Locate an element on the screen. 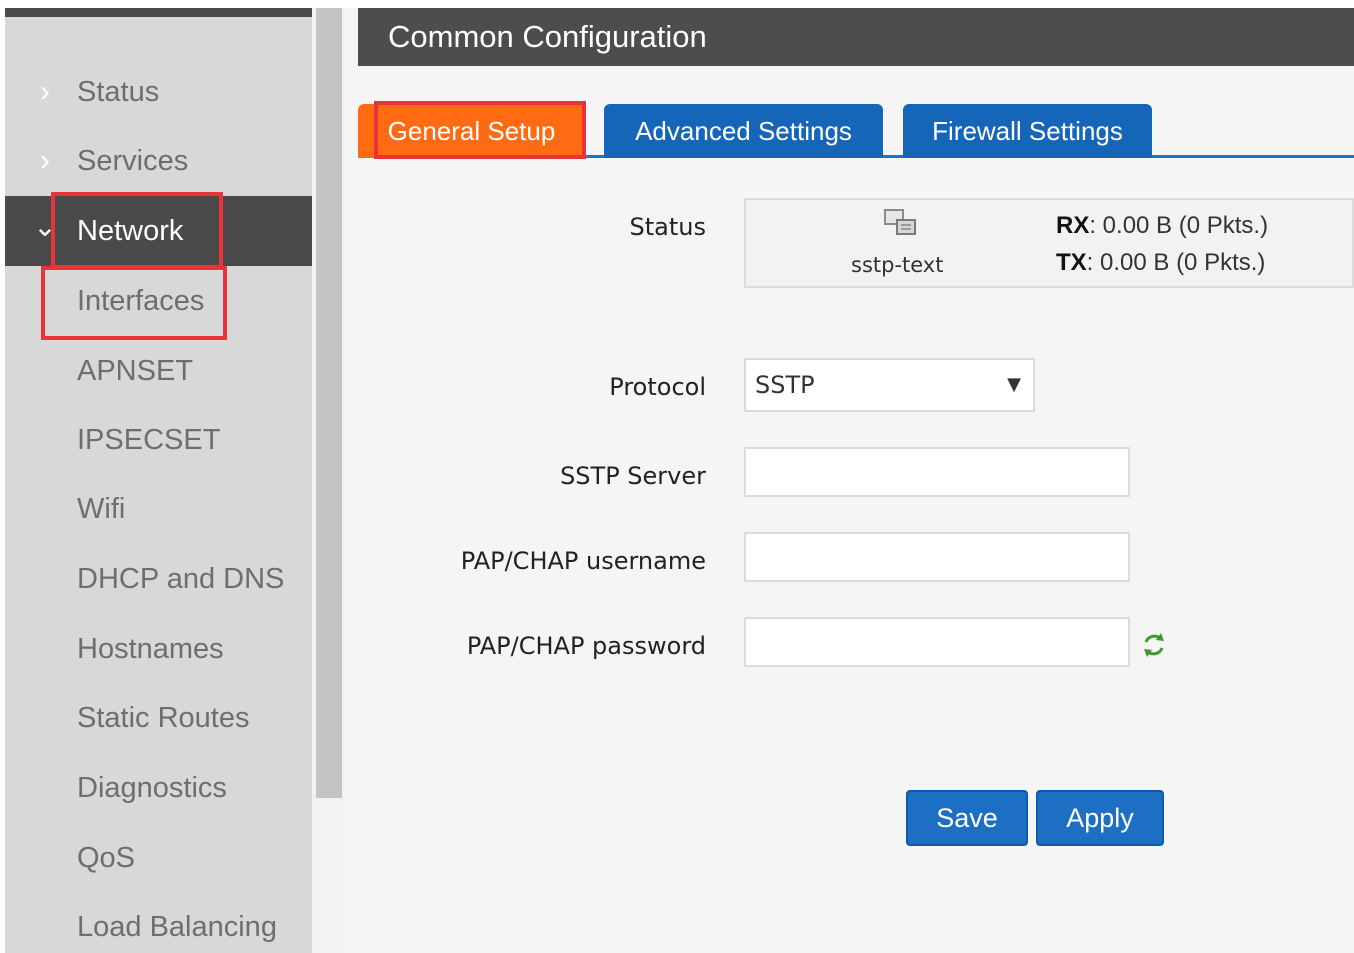 The width and height of the screenshot is (1354, 953). sidebar-item-label: Static Routes is located at coordinates (163, 717).